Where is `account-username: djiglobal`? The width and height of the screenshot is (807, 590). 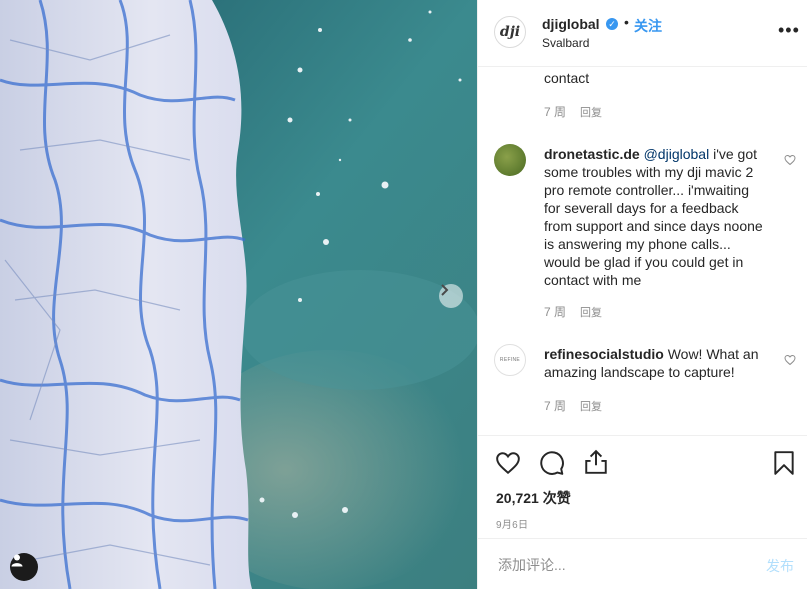
account-username: djiglobal is located at coordinates (571, 24).